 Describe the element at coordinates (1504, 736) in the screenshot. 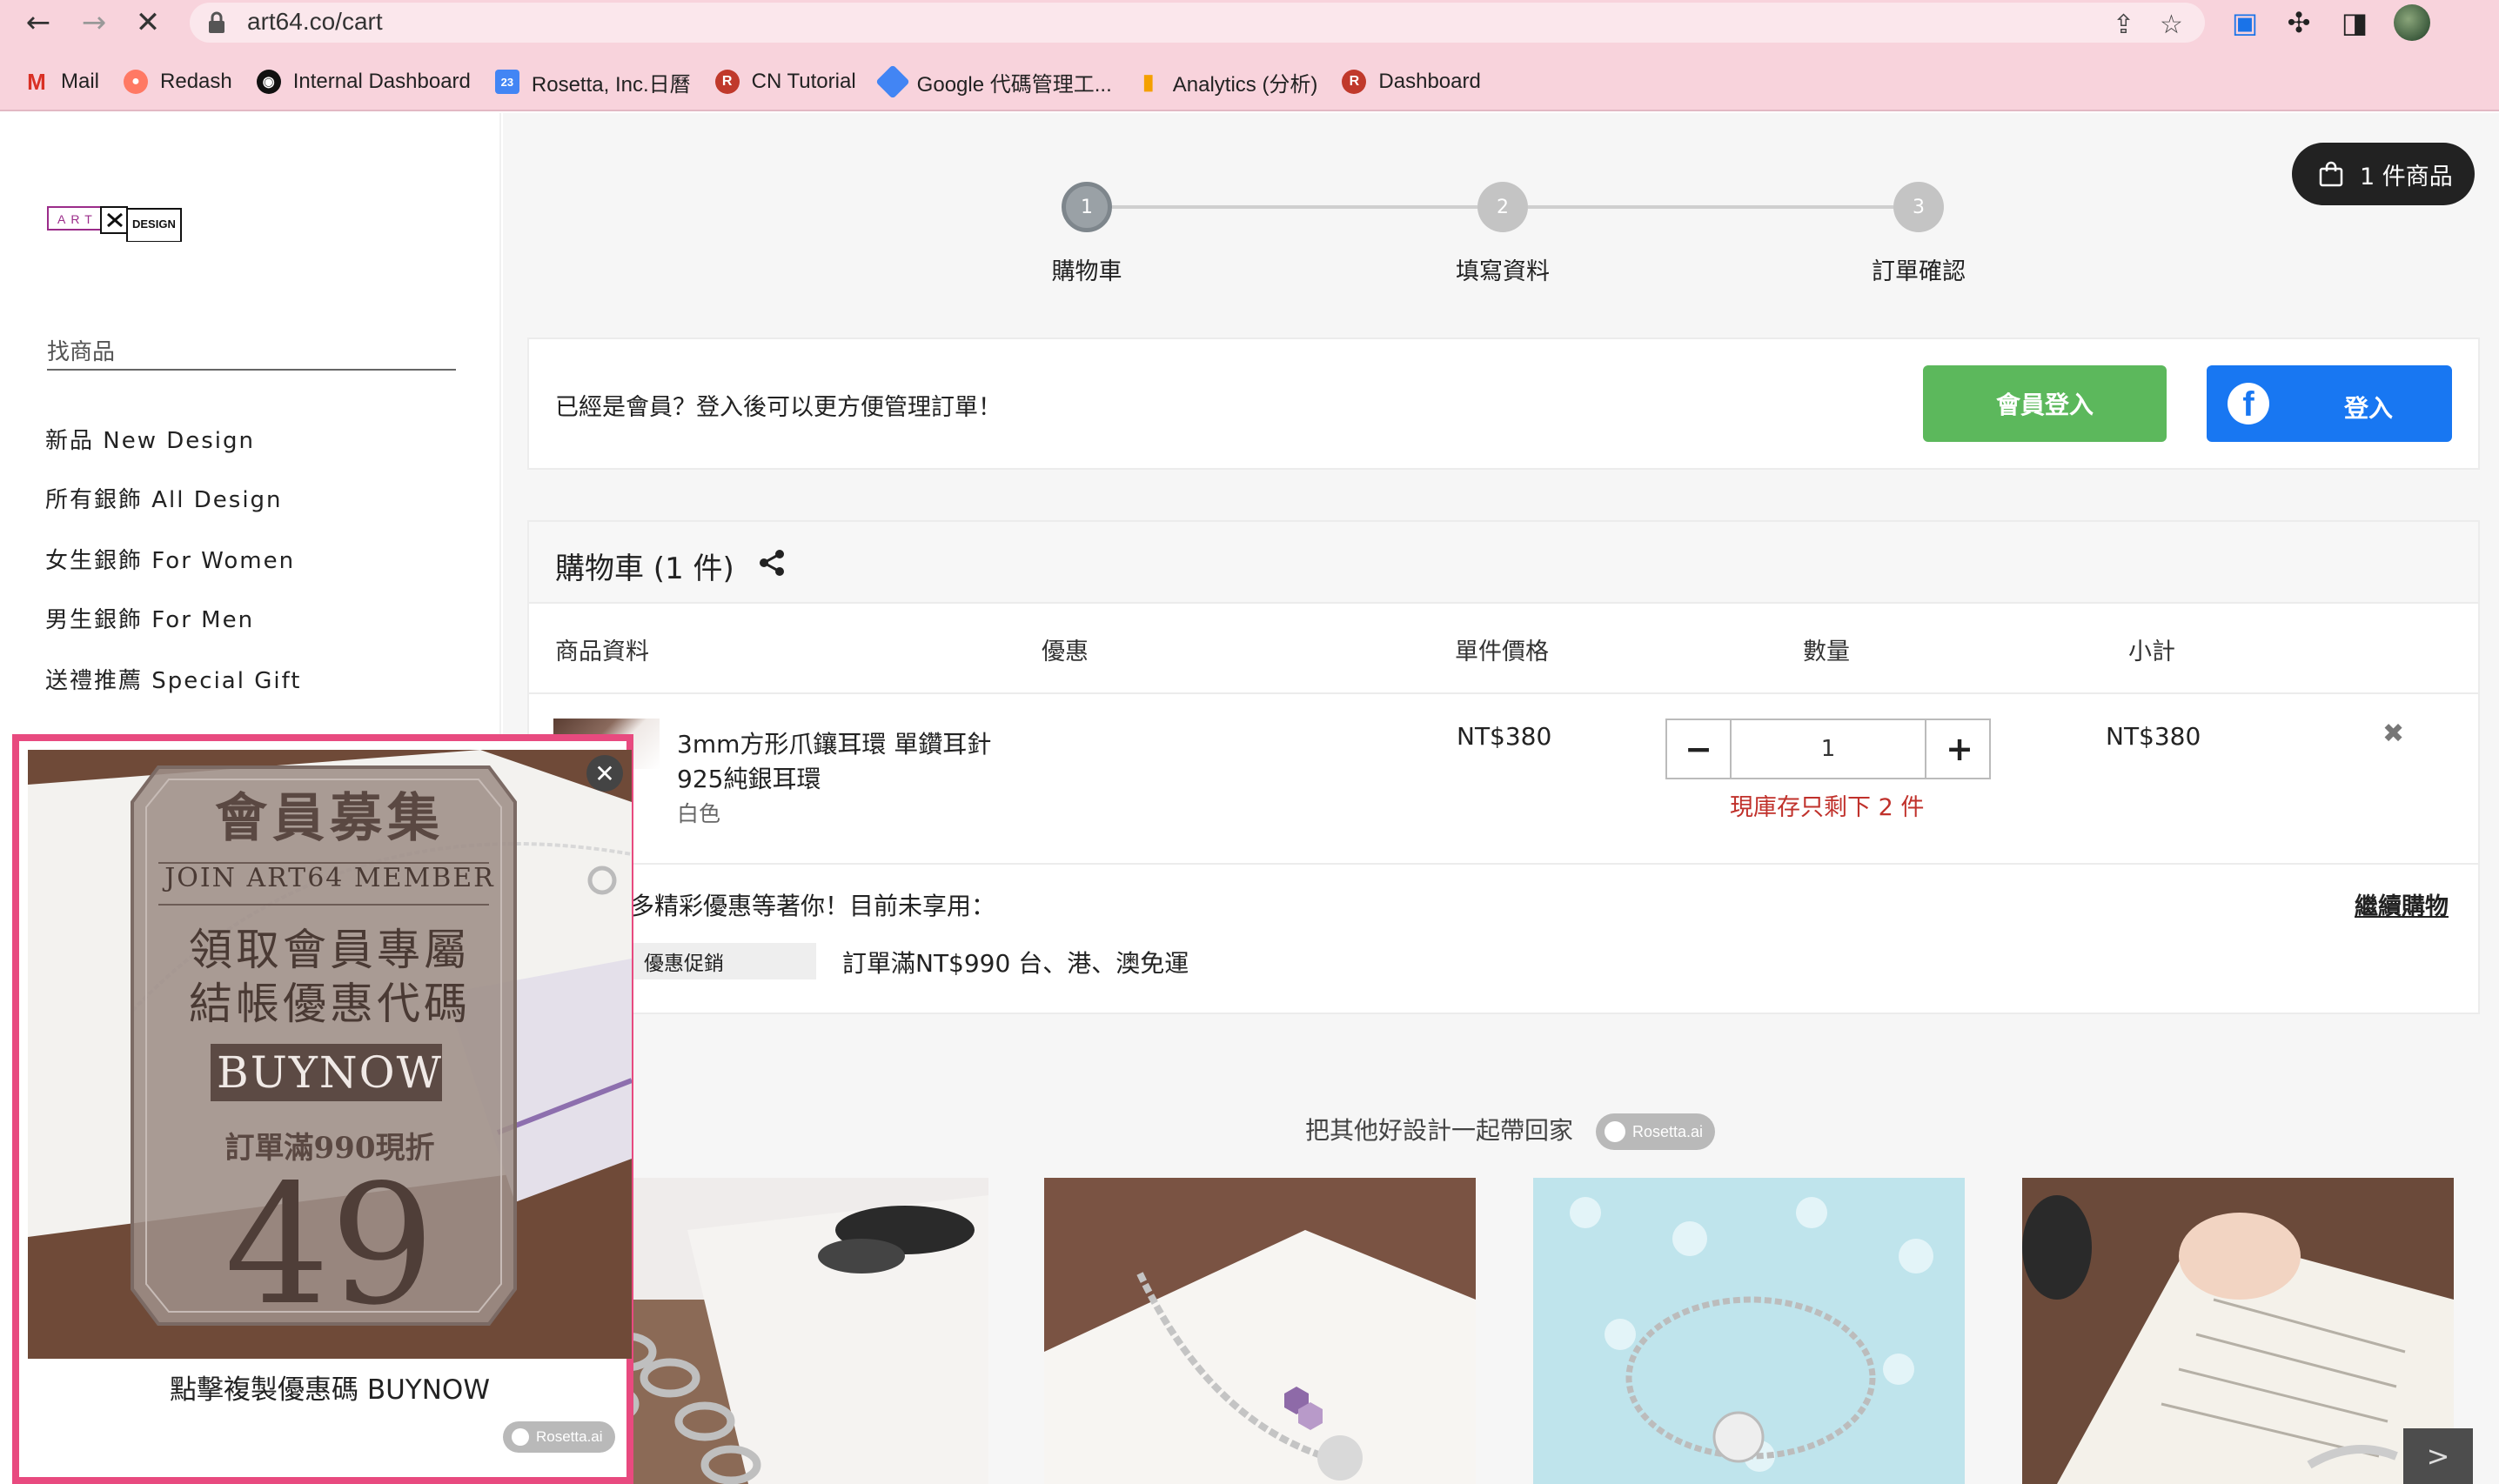

I see `unit-price: NT$380` at that location.